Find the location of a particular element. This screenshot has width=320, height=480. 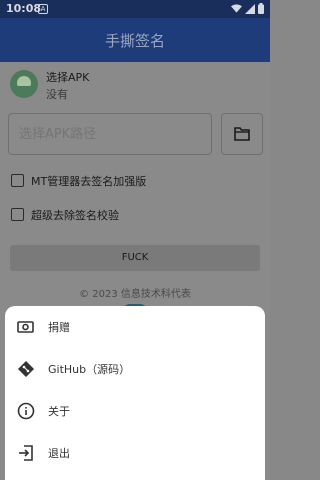

menu-label: GitHub（源码） is located at coordinates (89, 369).